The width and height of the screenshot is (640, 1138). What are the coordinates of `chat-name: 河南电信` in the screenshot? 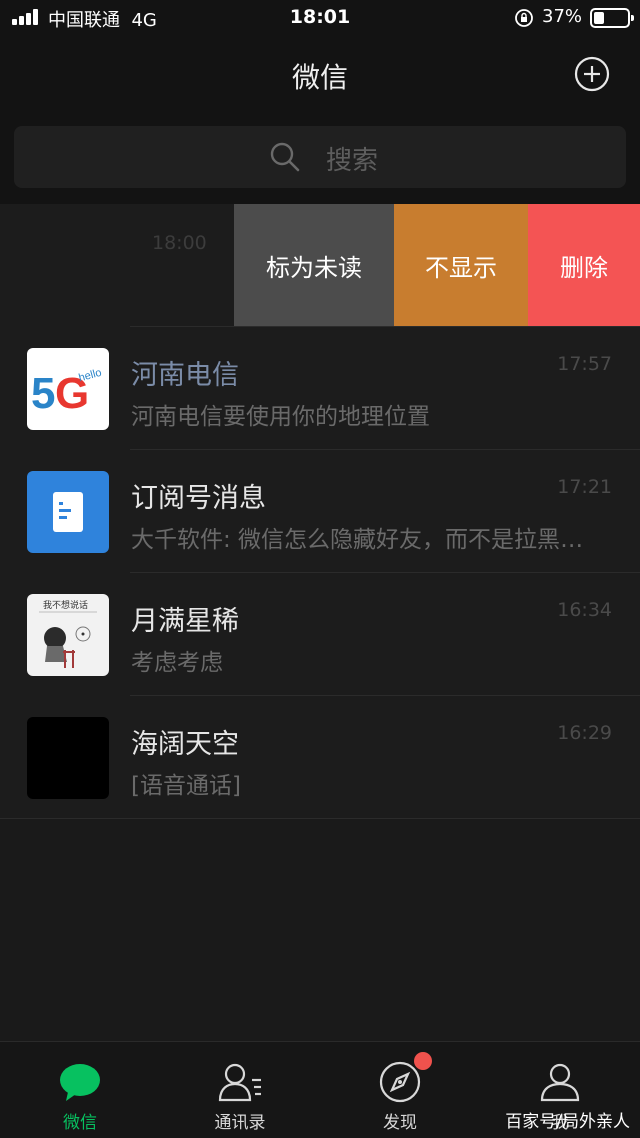 It's located at (185, 375).